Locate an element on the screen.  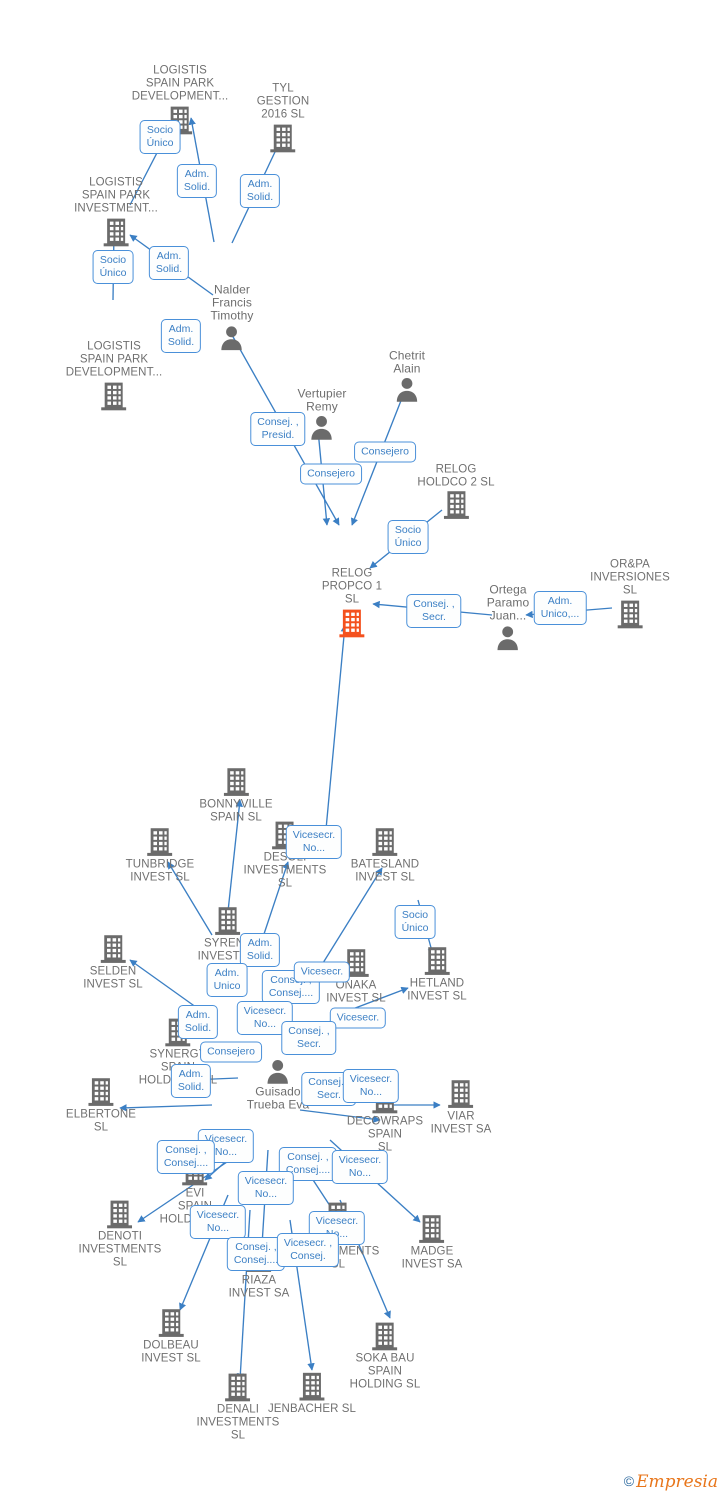
node-label: OR&PA INVERSIONES SL is located at coordinates (630, 578).